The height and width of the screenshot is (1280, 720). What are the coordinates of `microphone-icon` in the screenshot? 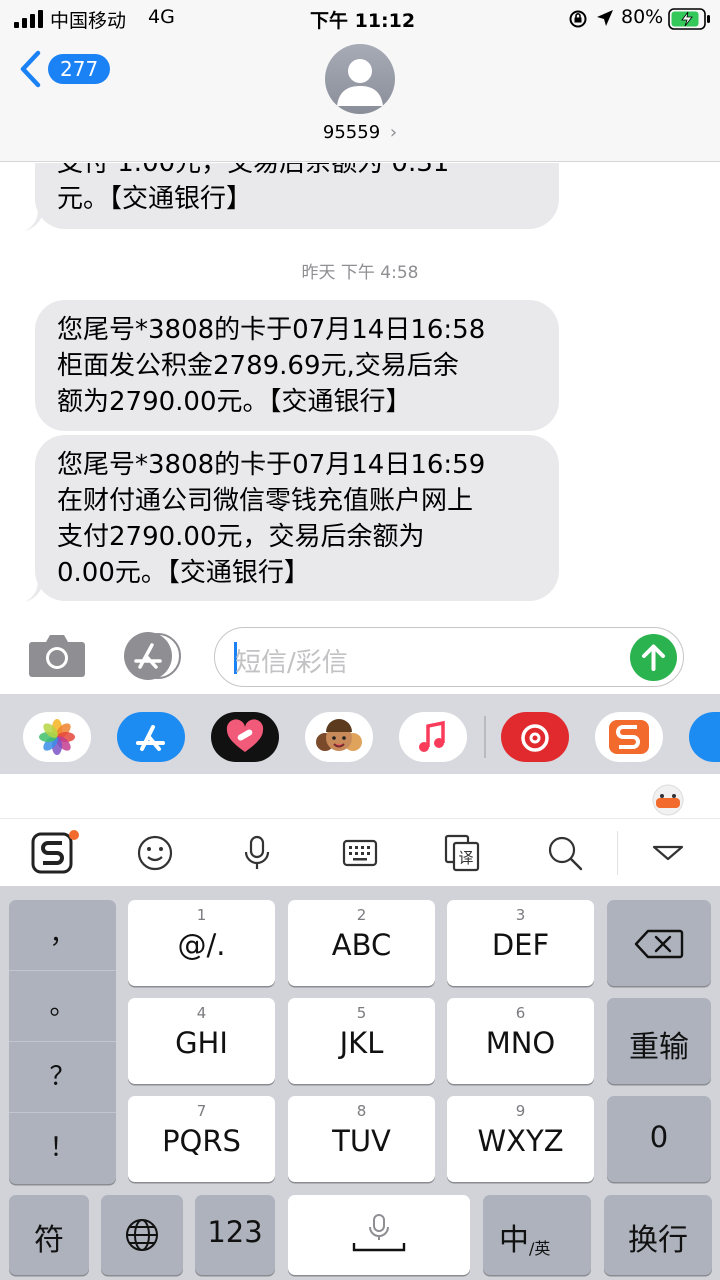 It's located at (257, 853).